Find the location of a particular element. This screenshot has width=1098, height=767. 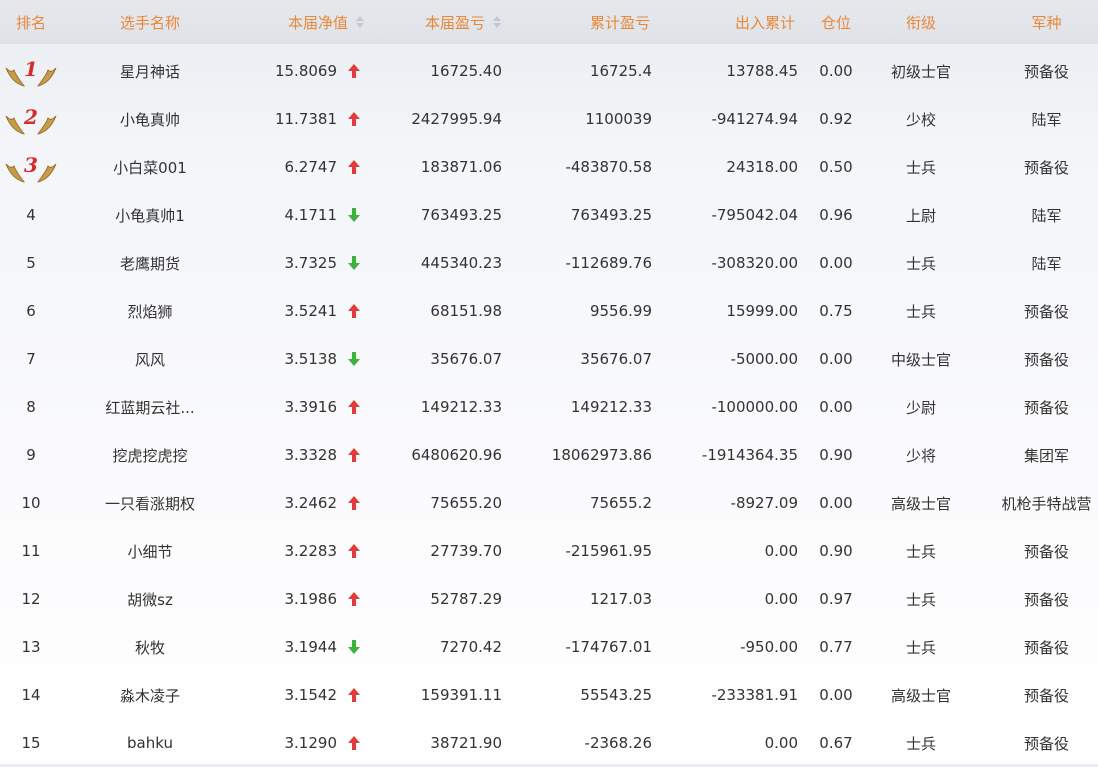

session-pnl: 149212.33 is located at coordinates (461, 407).